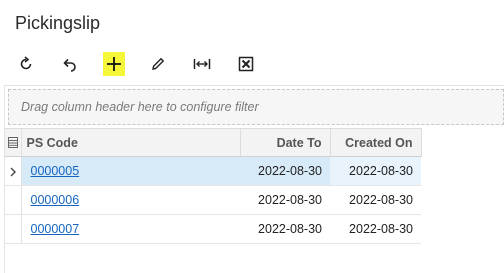 Image resolution: width=504 pixels, height=273 pixels. I want to click on export-excel-button, so click(246, 64).